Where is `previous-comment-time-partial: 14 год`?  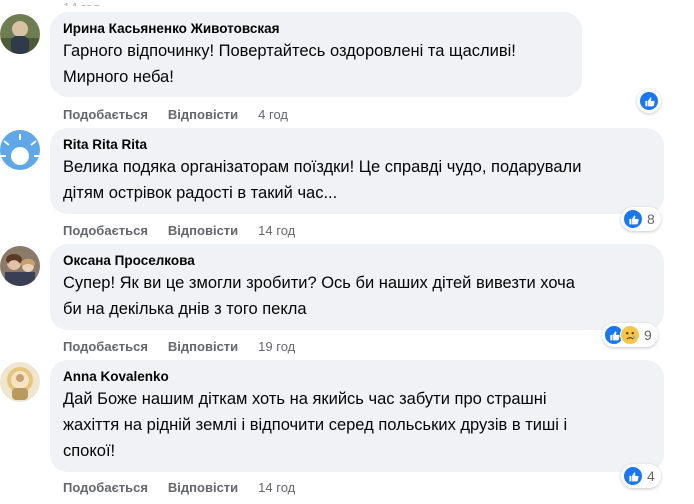 previous-comment-time-partial: 14 год is located at coordinates (81, 3).